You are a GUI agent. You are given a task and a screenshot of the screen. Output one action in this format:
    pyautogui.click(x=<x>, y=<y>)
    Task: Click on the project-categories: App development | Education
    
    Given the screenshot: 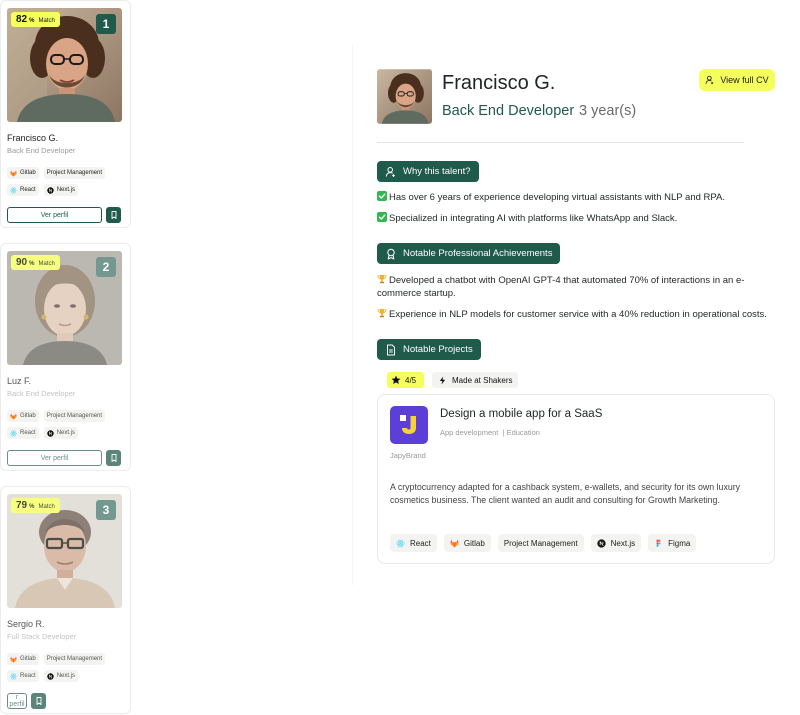 What is the action you would take?
    pyautogui.click(x=490, y=432)
    